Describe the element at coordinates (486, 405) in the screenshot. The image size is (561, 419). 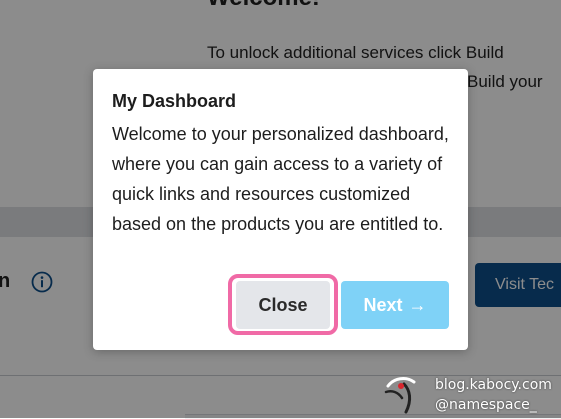
I see `watermark-line-2: @namespace_` at that location.